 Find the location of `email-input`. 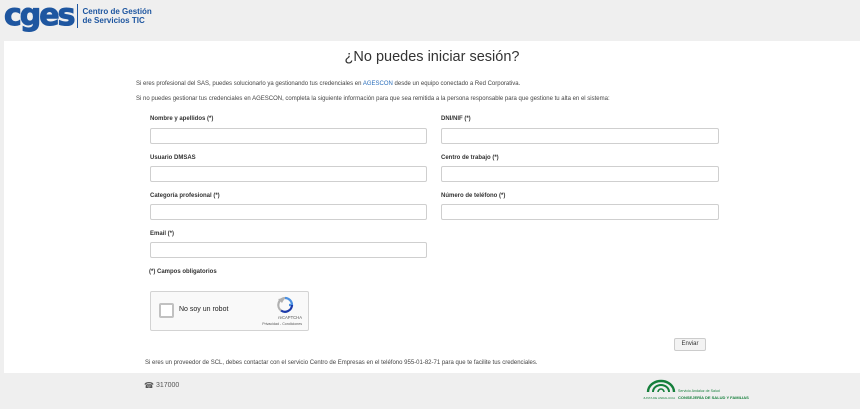

email-input is located at coordinates (288, 250).